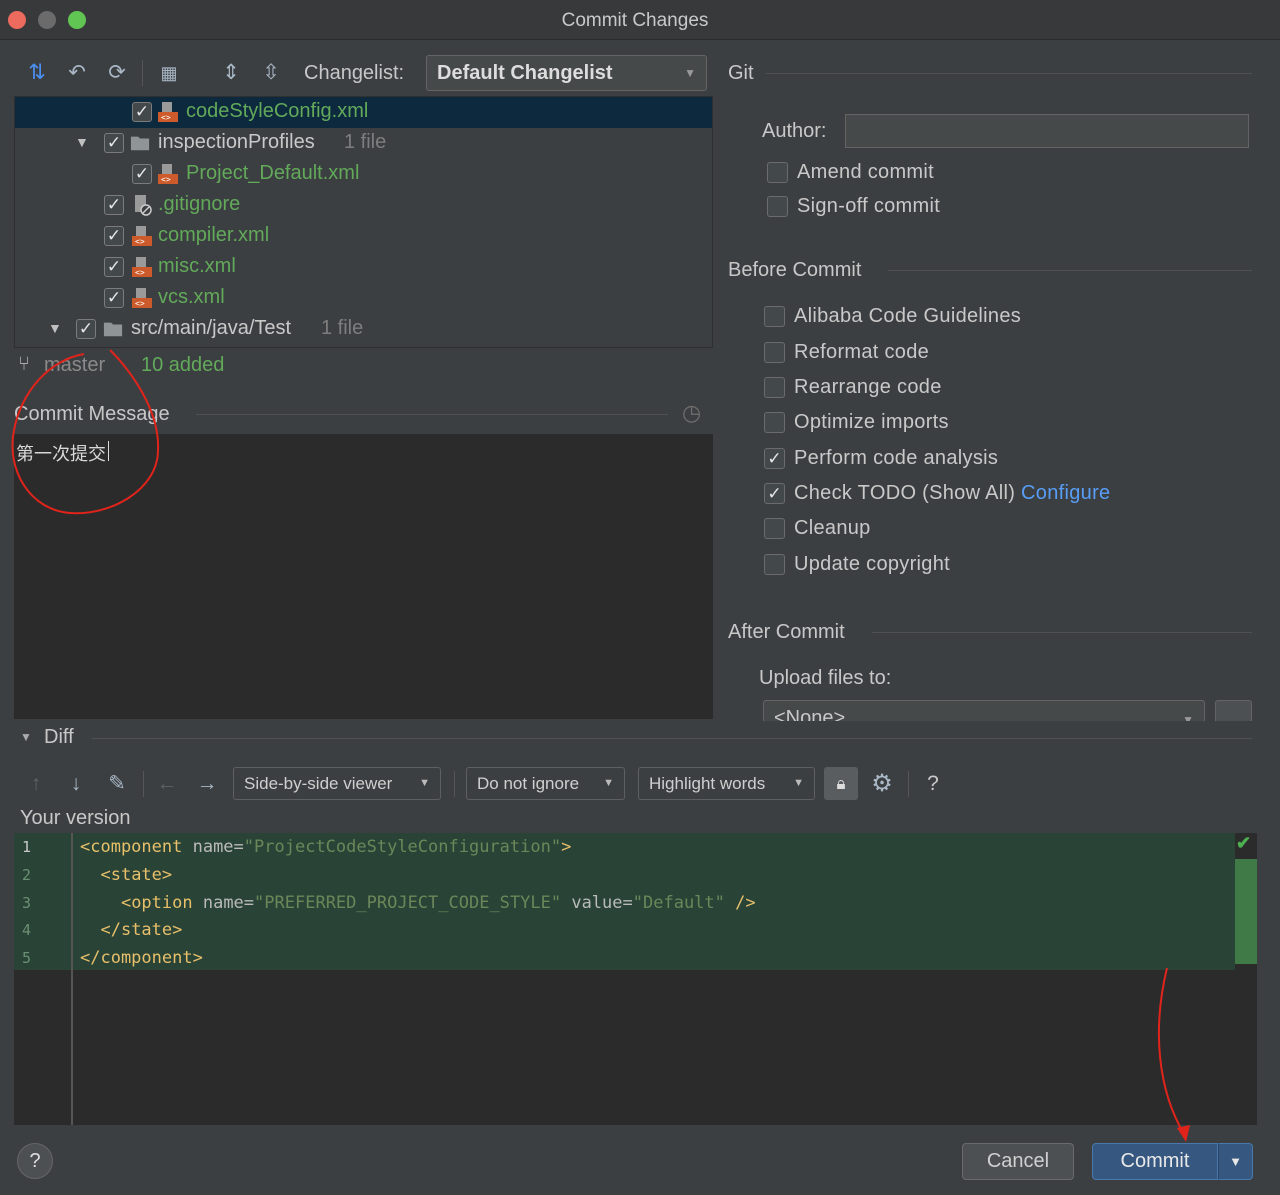 The width and height of the screenshot is (1280, 1195). Describe the element at coordinates (635, 20) in the screenshot. I see `window-title: Commit Changes` at that location.